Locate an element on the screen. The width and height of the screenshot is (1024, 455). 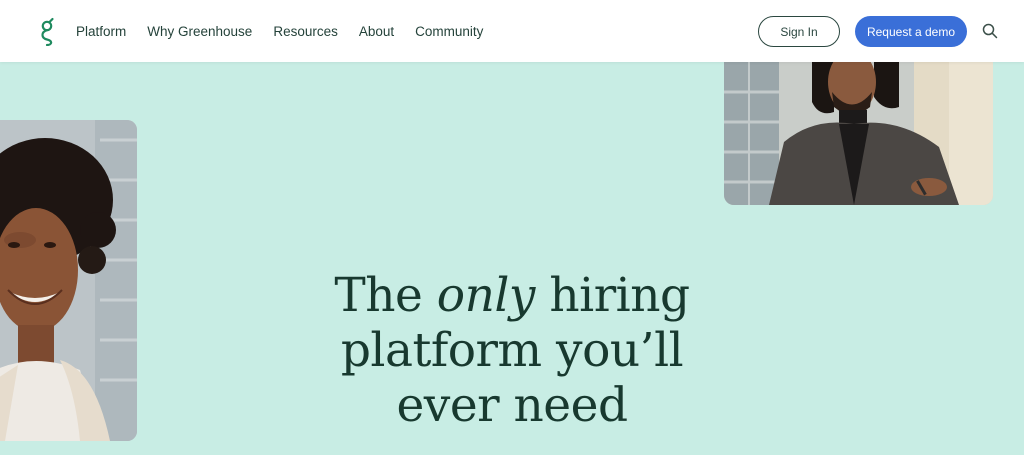
nav-about: About is located at coordinates (376, 31).